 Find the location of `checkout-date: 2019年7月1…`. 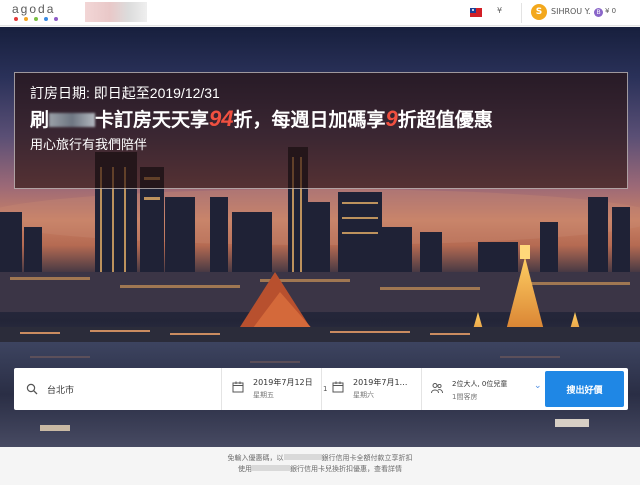

checkout-date: 2019年7月1… is located at coordinates (380, 382).